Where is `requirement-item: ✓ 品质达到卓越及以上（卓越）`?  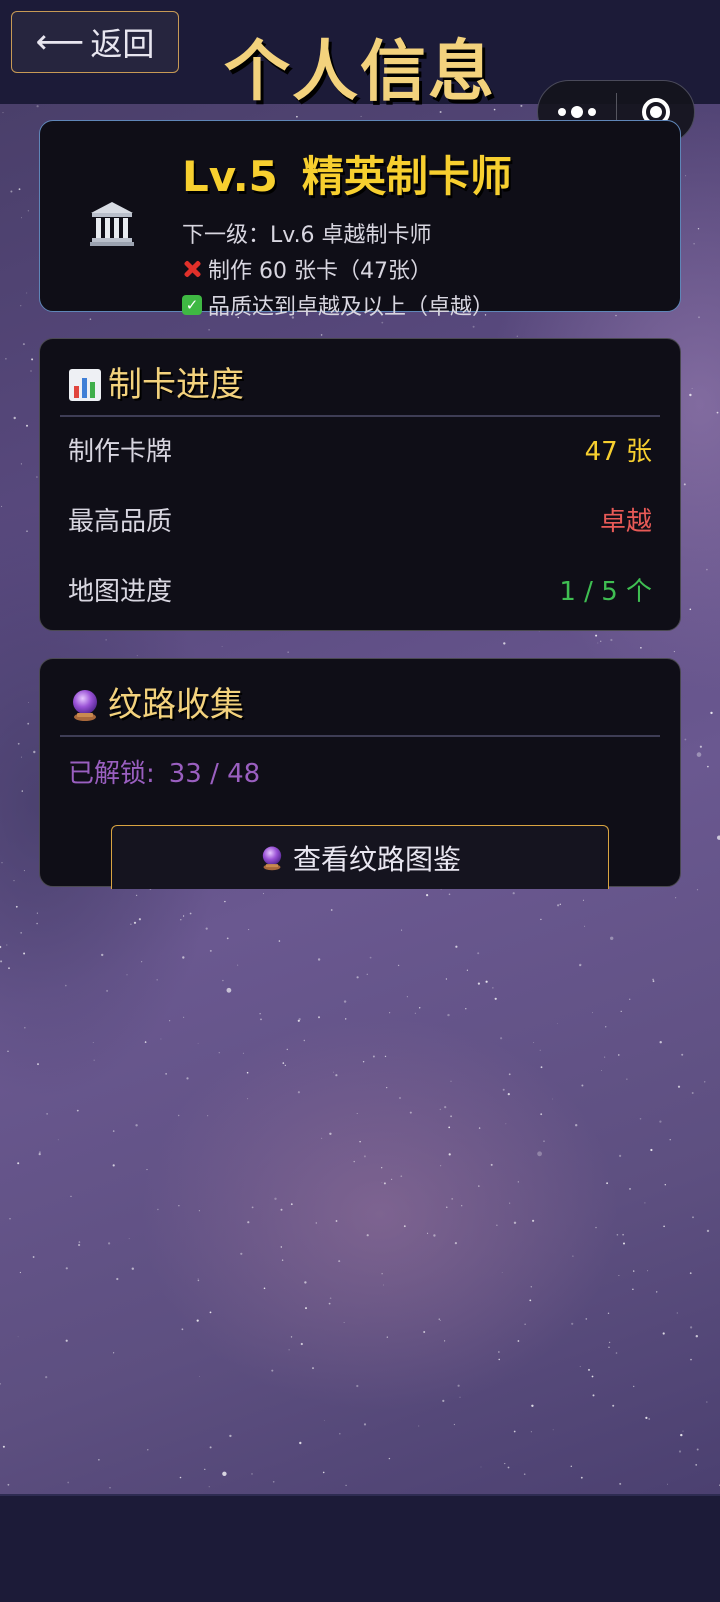 requirement-item: ✓ 品质达到卓越及以上（卓越） is located at coordinates (338, 305).